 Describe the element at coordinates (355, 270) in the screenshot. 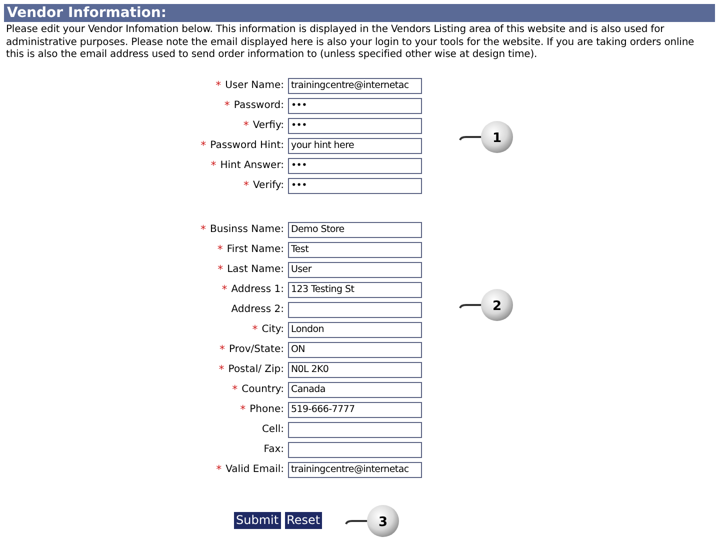

I see `input-field: User` at that location.